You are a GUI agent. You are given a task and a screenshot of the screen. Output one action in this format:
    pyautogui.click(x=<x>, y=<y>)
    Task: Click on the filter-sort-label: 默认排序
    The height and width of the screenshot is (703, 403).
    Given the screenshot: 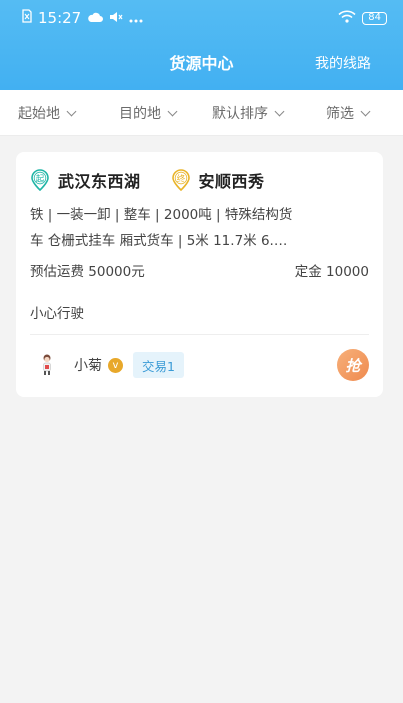 What is the action you would take?
    pyautogui.click(x=240, y=114)
    